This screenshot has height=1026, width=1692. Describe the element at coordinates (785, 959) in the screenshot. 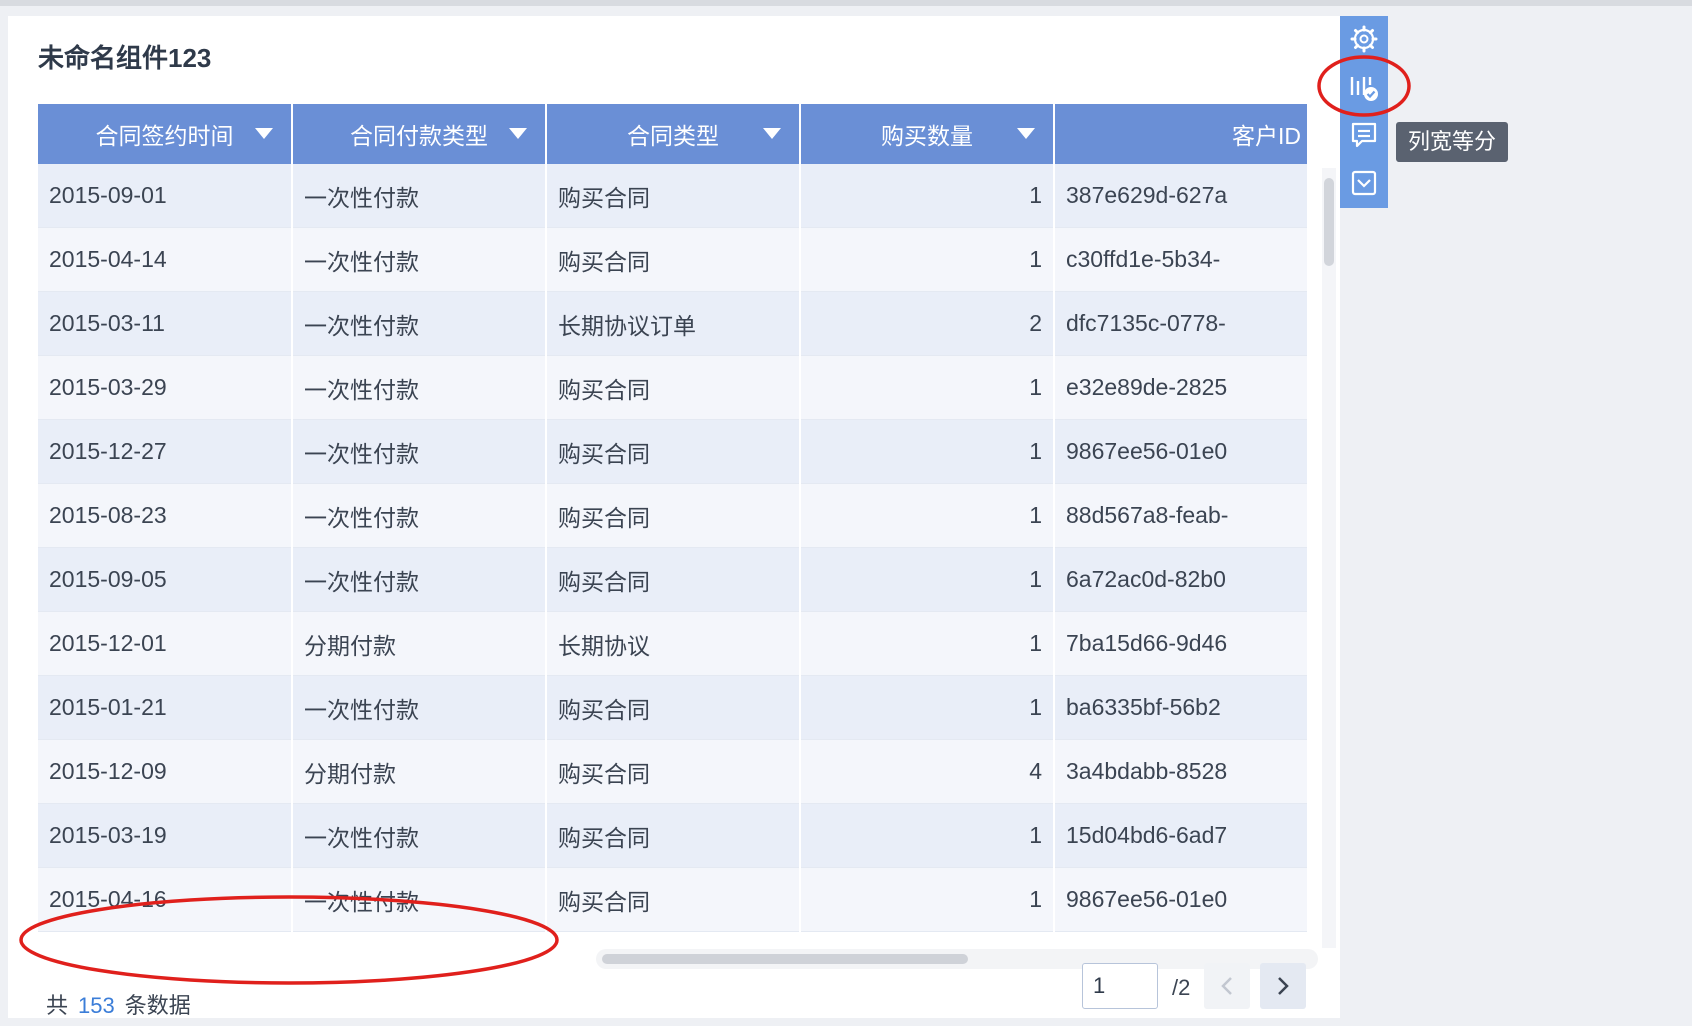

I see `horizontal-scrollbar-thumb` at that location.